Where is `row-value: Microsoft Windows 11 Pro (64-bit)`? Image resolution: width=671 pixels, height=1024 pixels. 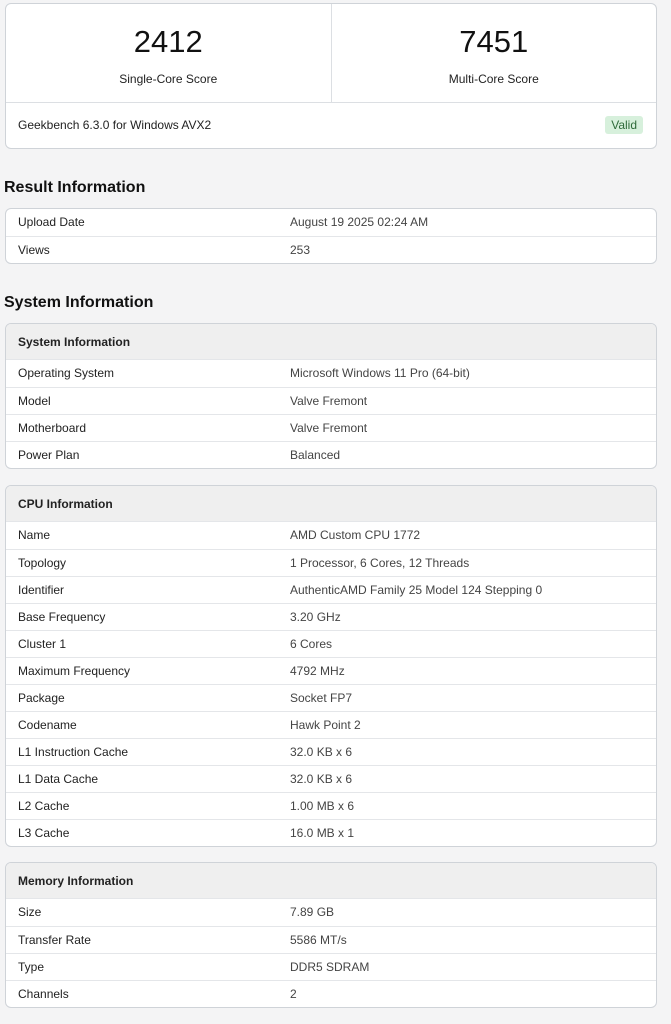
row-value: Microsoft Windows 11 Pro (64-bit) is located at coordinates (380, 373).